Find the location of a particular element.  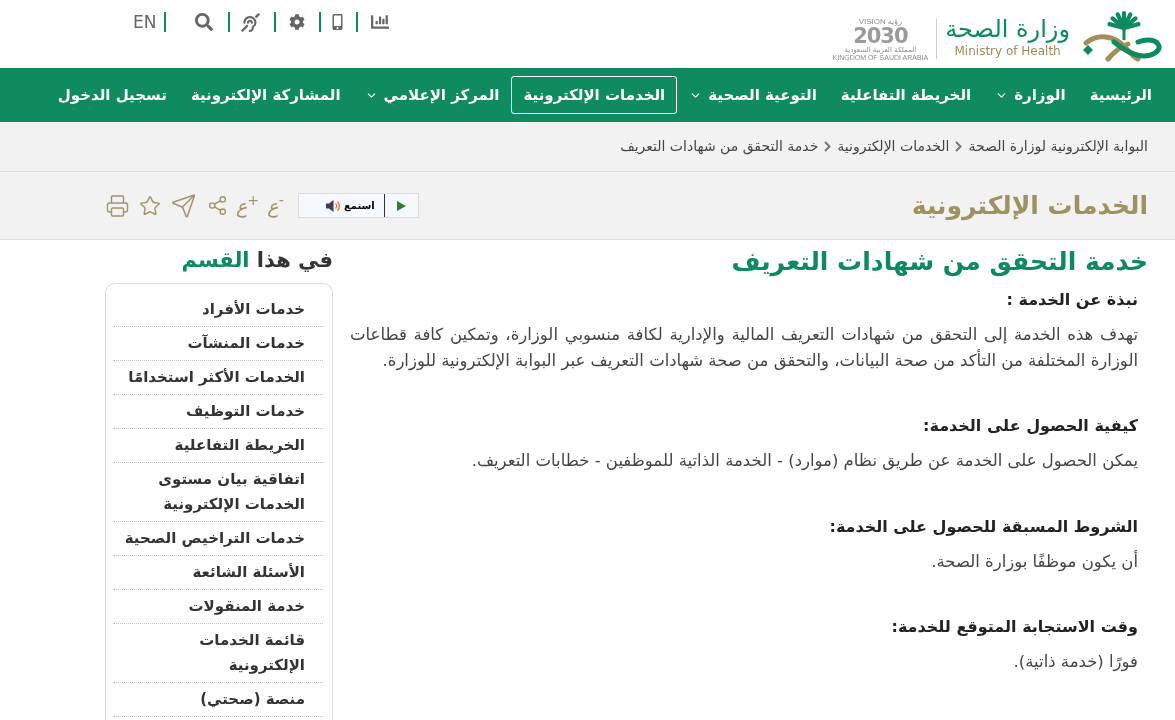

section-heading: الشروط المسبقة للحصول على الخدمة: is located at coordinates (983, 526).